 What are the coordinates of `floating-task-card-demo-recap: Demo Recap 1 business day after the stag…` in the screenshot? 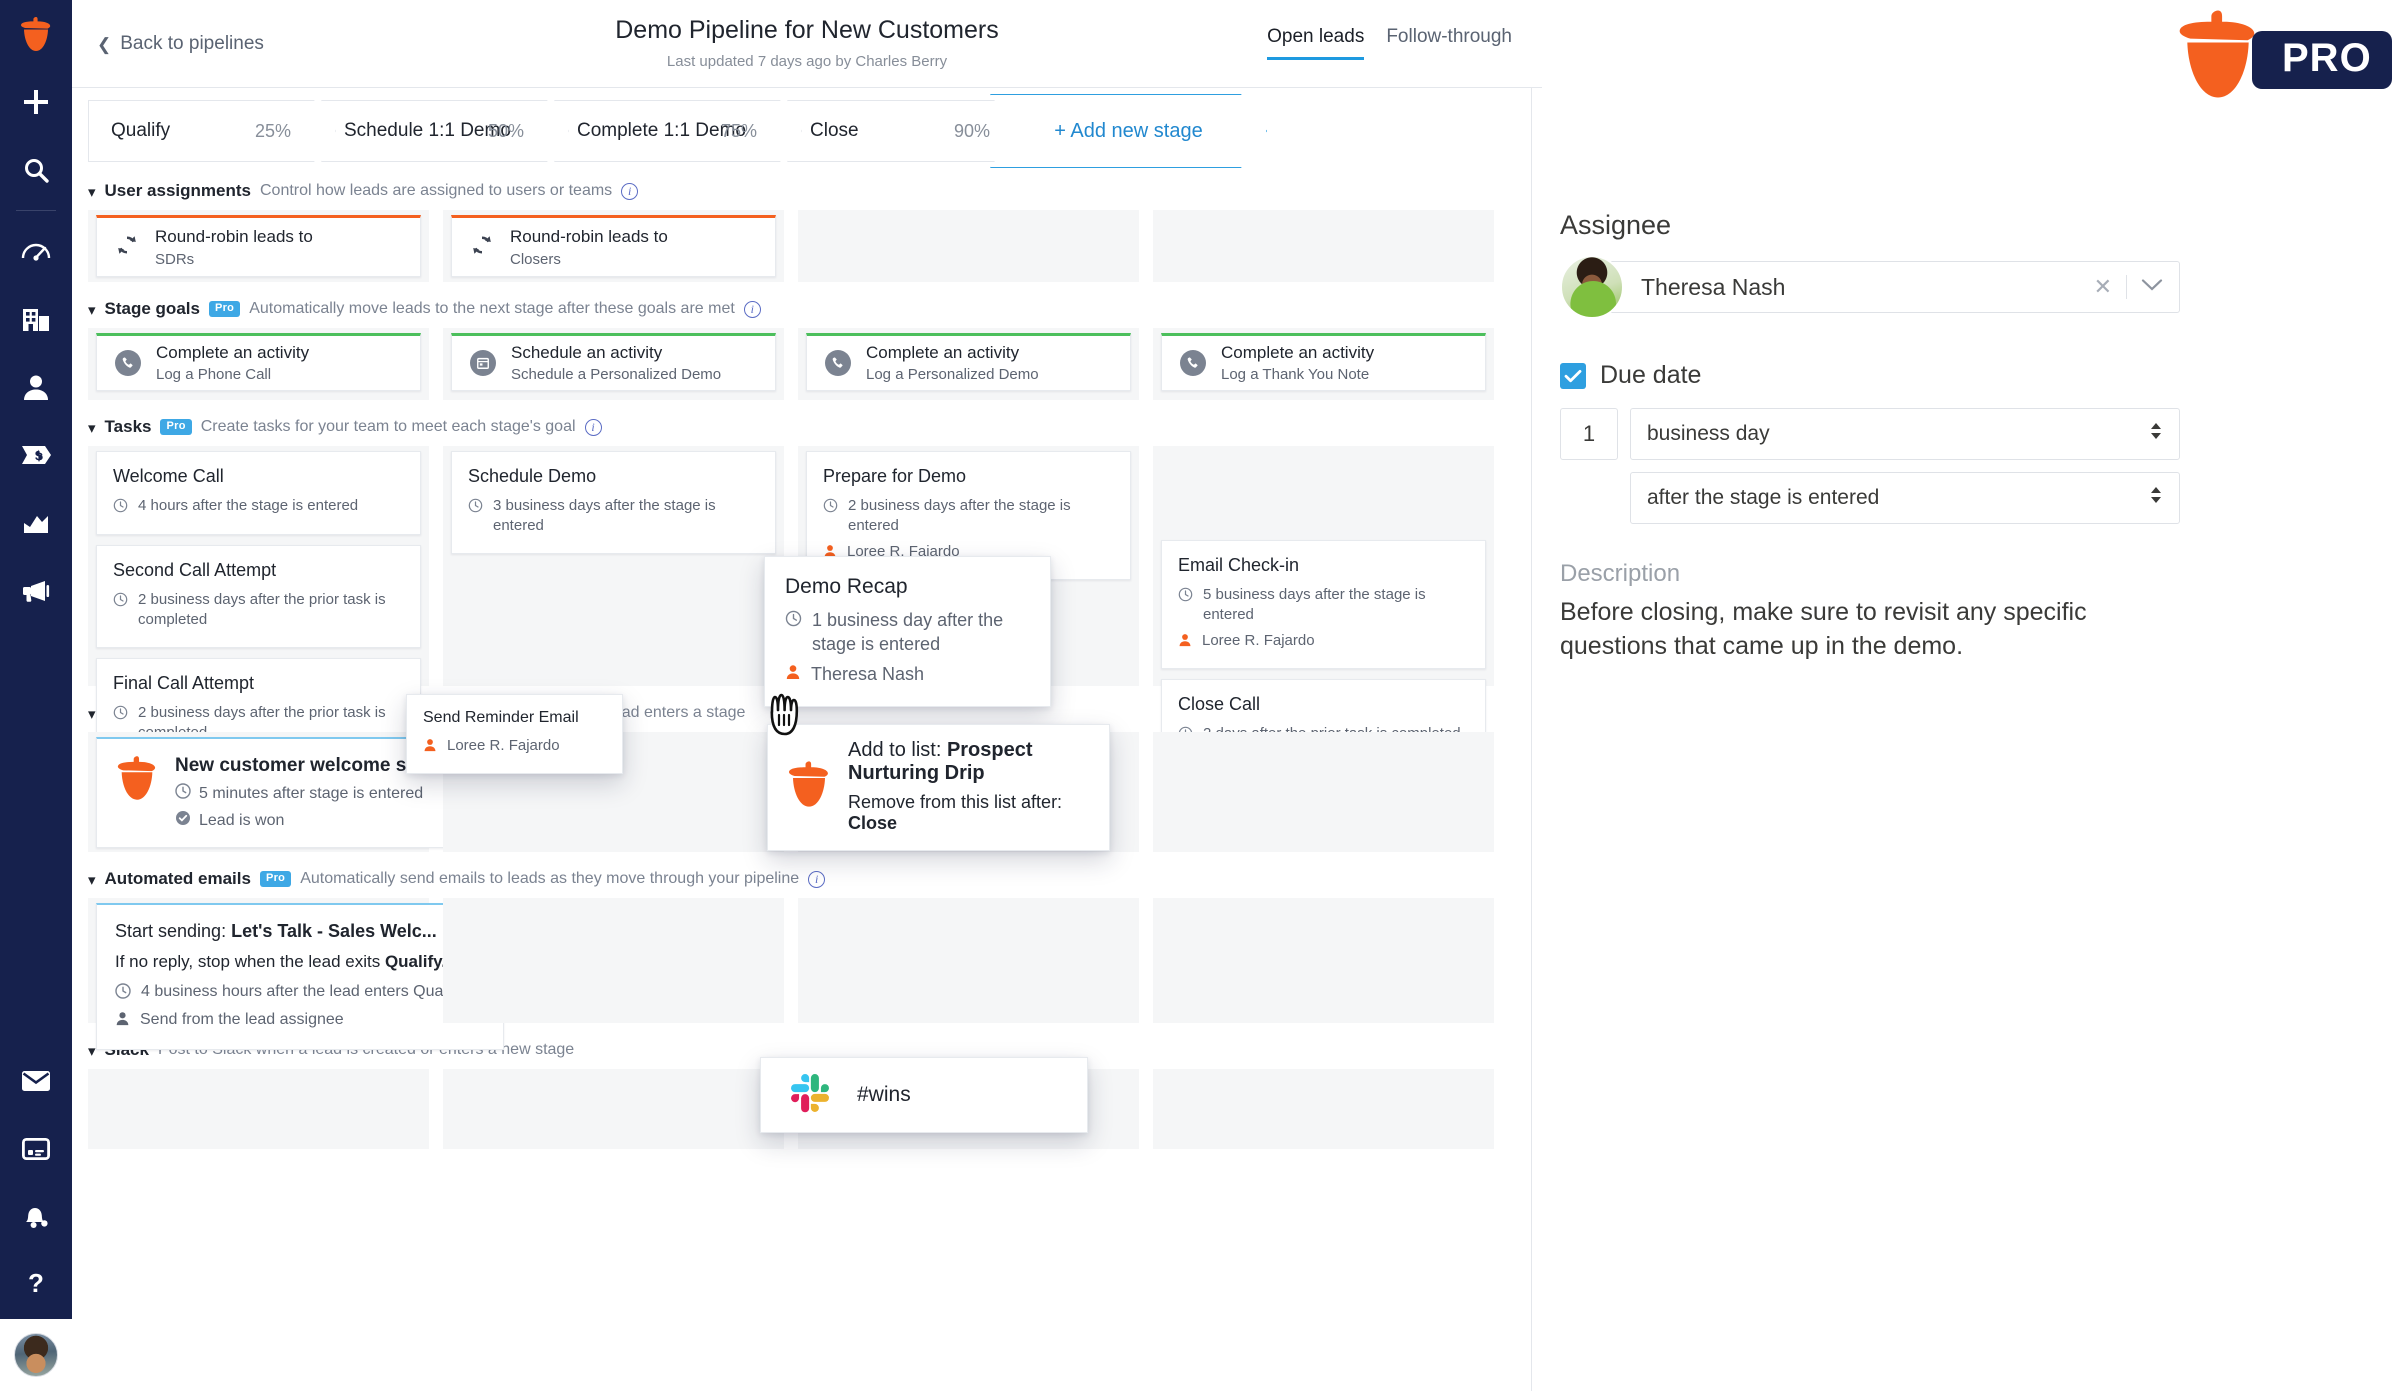 It's located at (907, 631).